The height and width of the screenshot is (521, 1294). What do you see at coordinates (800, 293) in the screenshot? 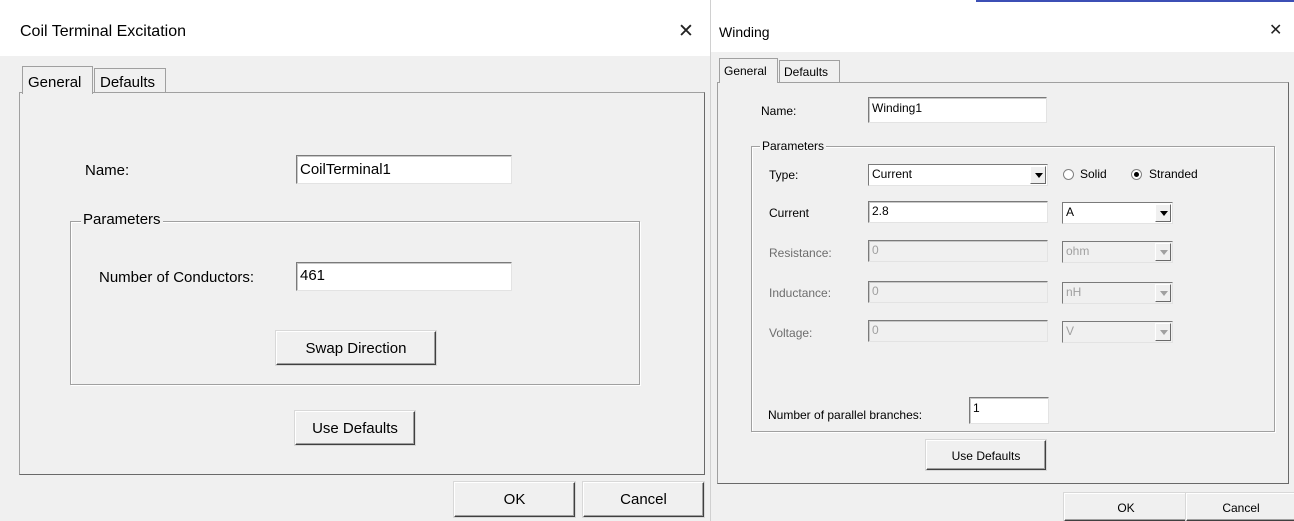
I see `inductance-label: Inductance:` at bounding box center [800, 293].